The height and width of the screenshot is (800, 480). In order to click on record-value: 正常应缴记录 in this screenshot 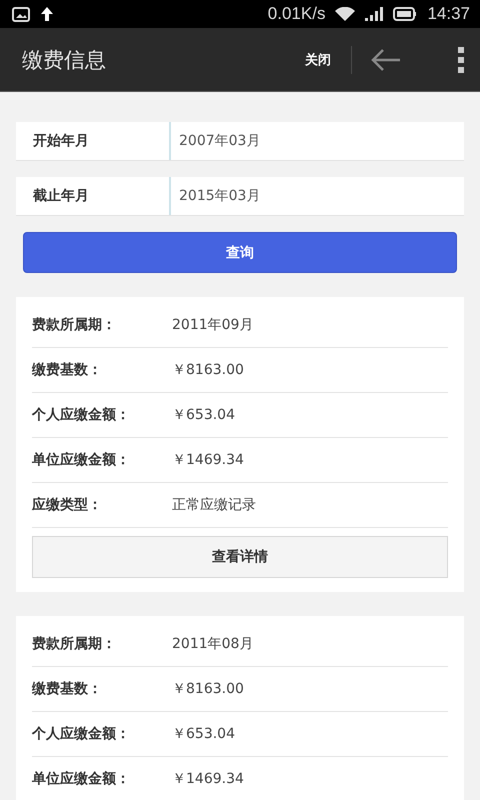, I will do `click(214, 505)`.